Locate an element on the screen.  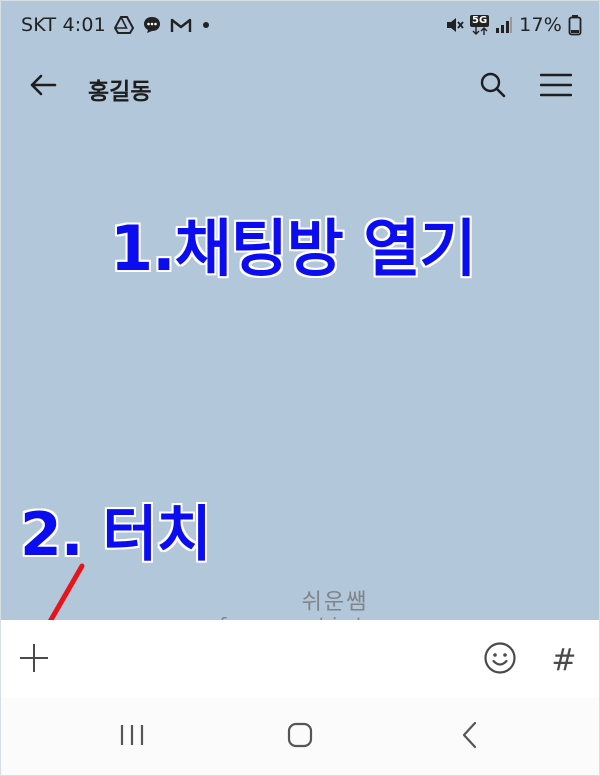
menu-icon is located at coordinates (556, 87).